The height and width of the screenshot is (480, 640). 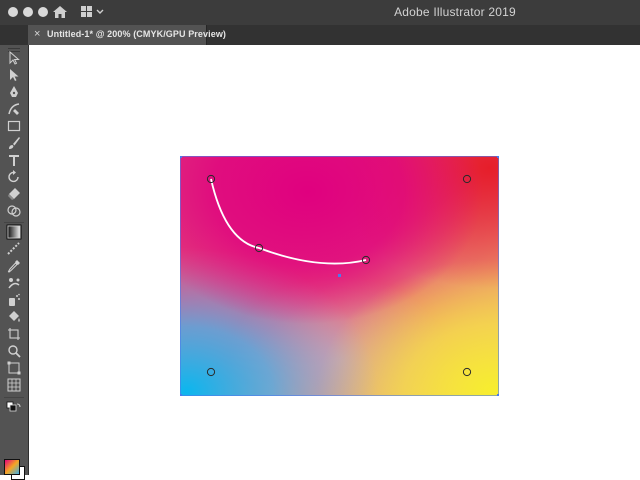 What do you see at coordinates (94, 12) in the screenshot?
I see `workspace-switcher-icon` at bounding box center [94, 12].